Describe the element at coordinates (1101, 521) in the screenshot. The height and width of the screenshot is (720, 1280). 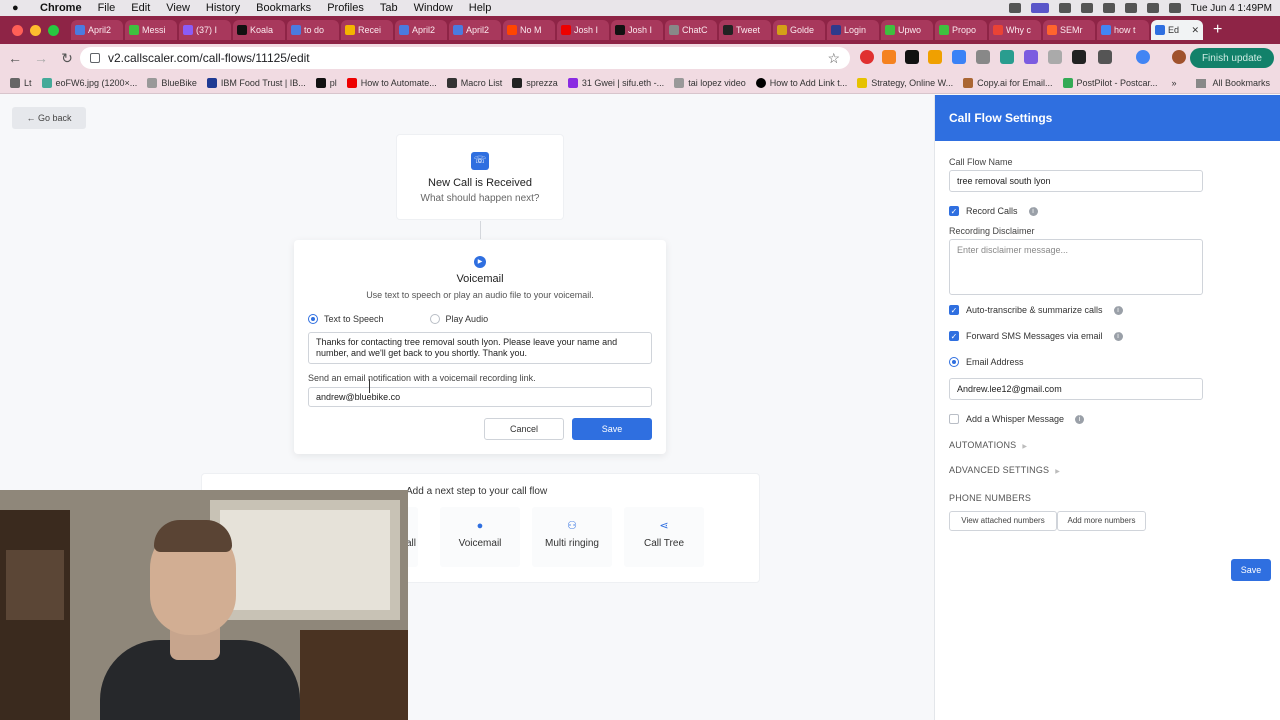
I see `add-more-numbers-button: Add more numbers` at that location.